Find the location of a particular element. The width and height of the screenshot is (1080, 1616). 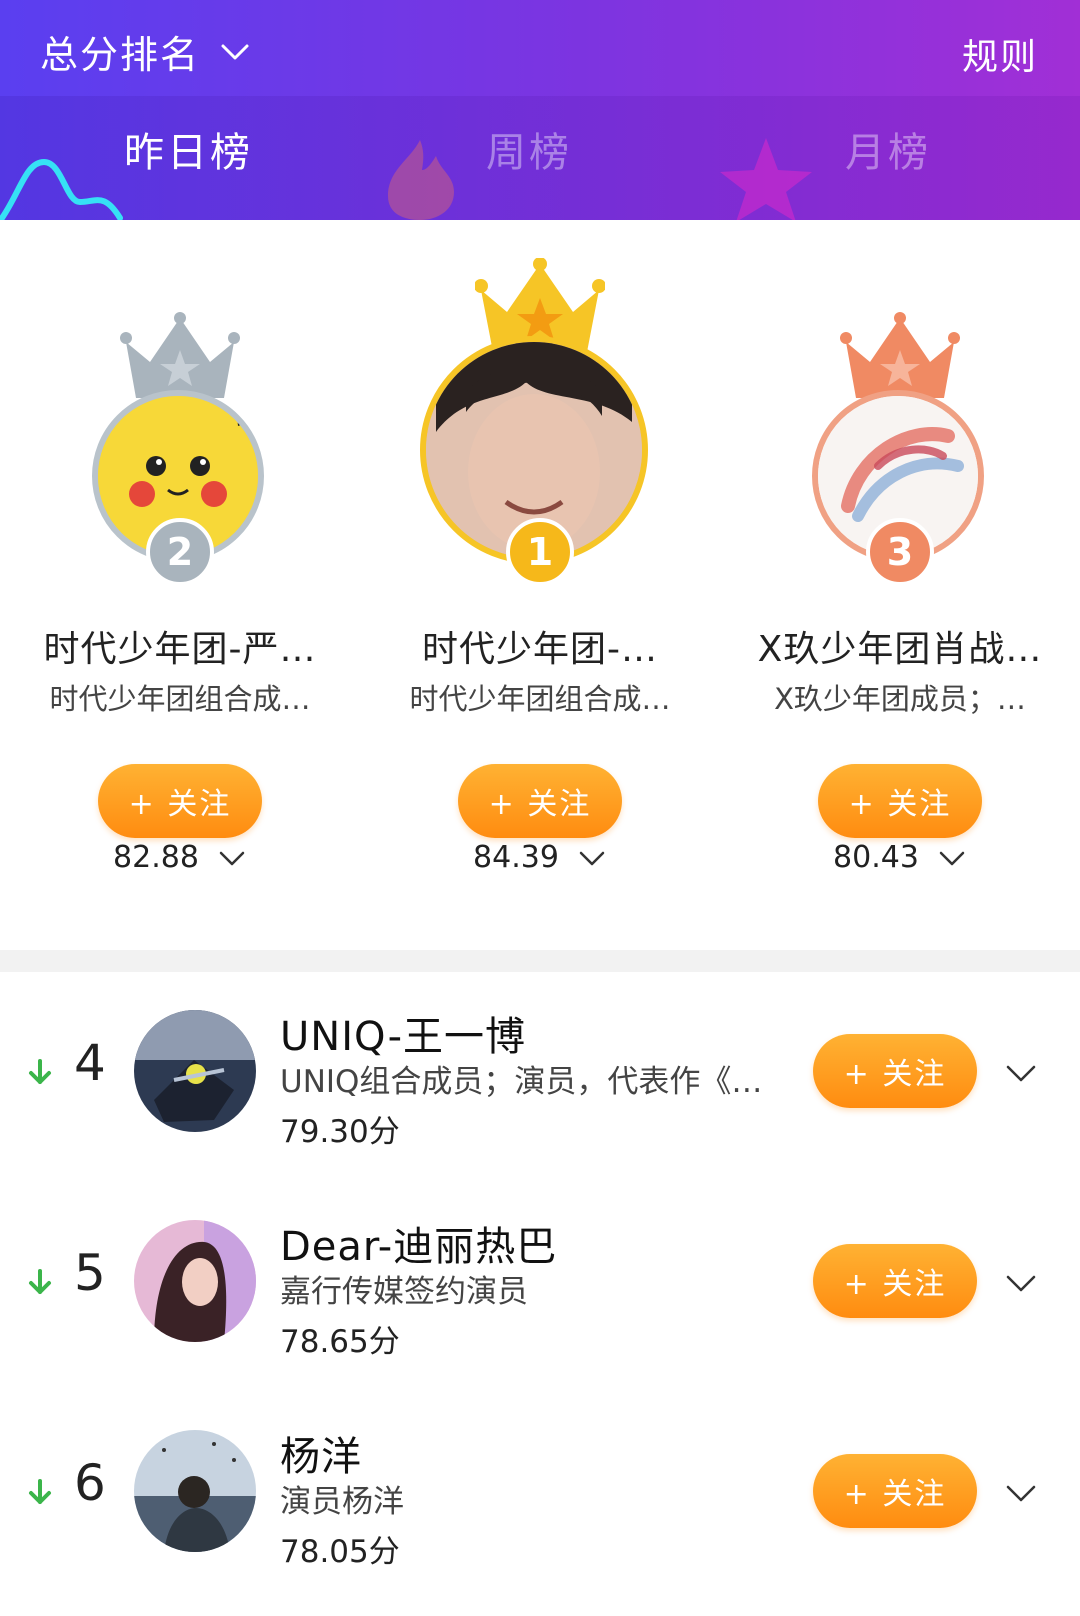

silver-crown-icon is located at coordinates (180, 355).